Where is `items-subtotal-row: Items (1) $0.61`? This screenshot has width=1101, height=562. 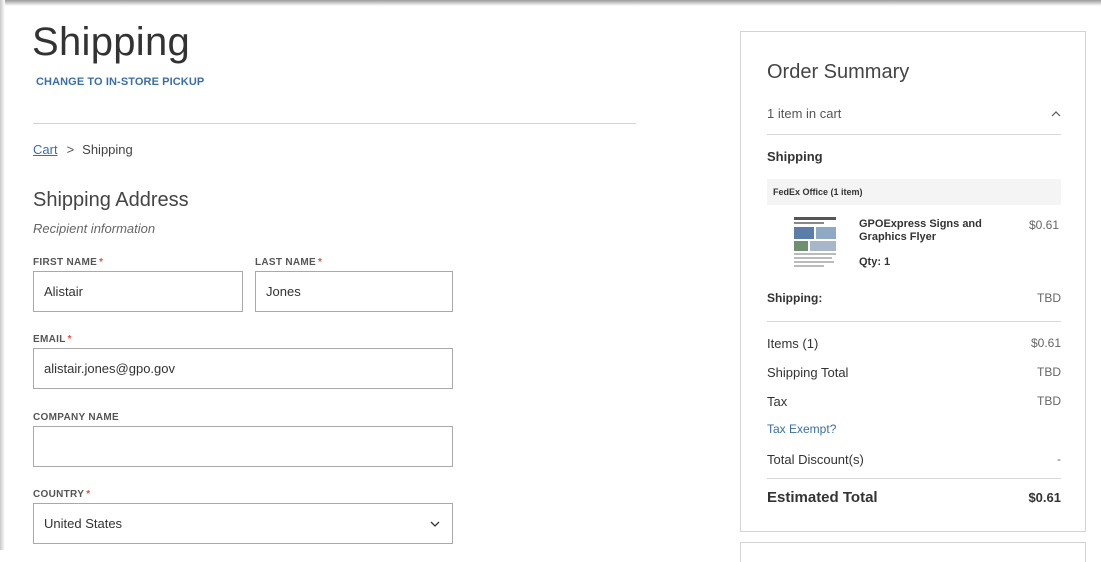 items-subtotal-row: Items (1) $0.61 is located at coordinates (914, 343).